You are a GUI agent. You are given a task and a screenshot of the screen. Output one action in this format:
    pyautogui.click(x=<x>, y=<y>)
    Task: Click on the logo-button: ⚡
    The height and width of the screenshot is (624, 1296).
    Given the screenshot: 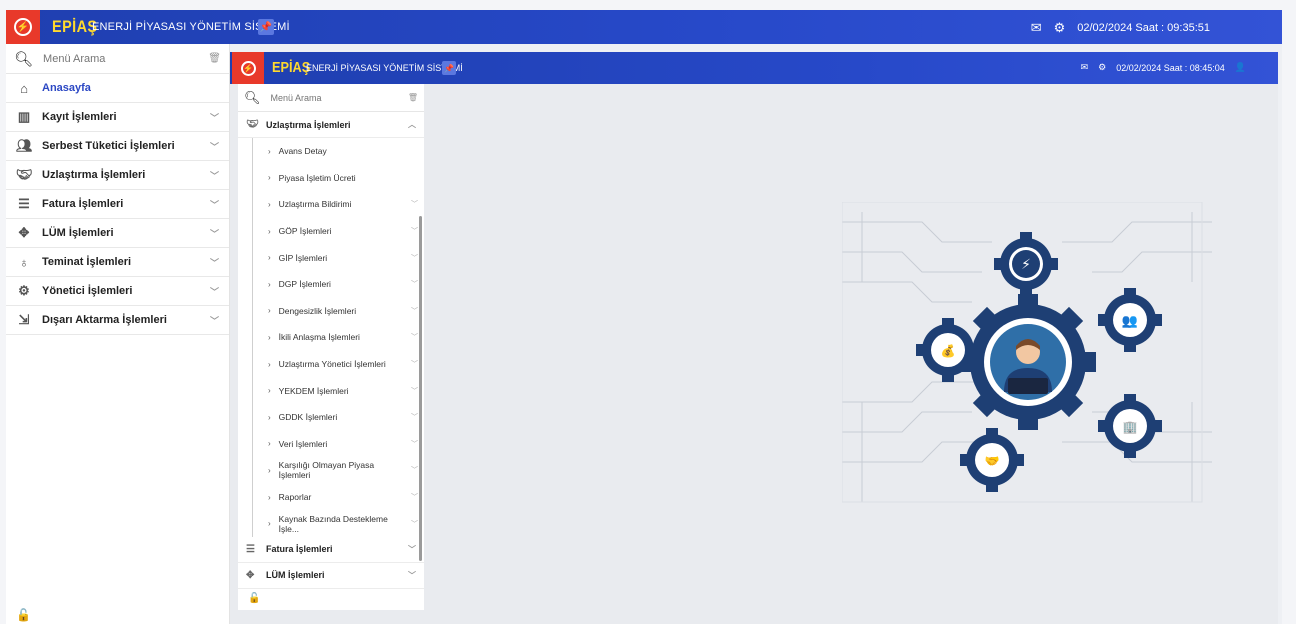 What is the action you would take?
    pyautogui.click(x=23, y=27)
    